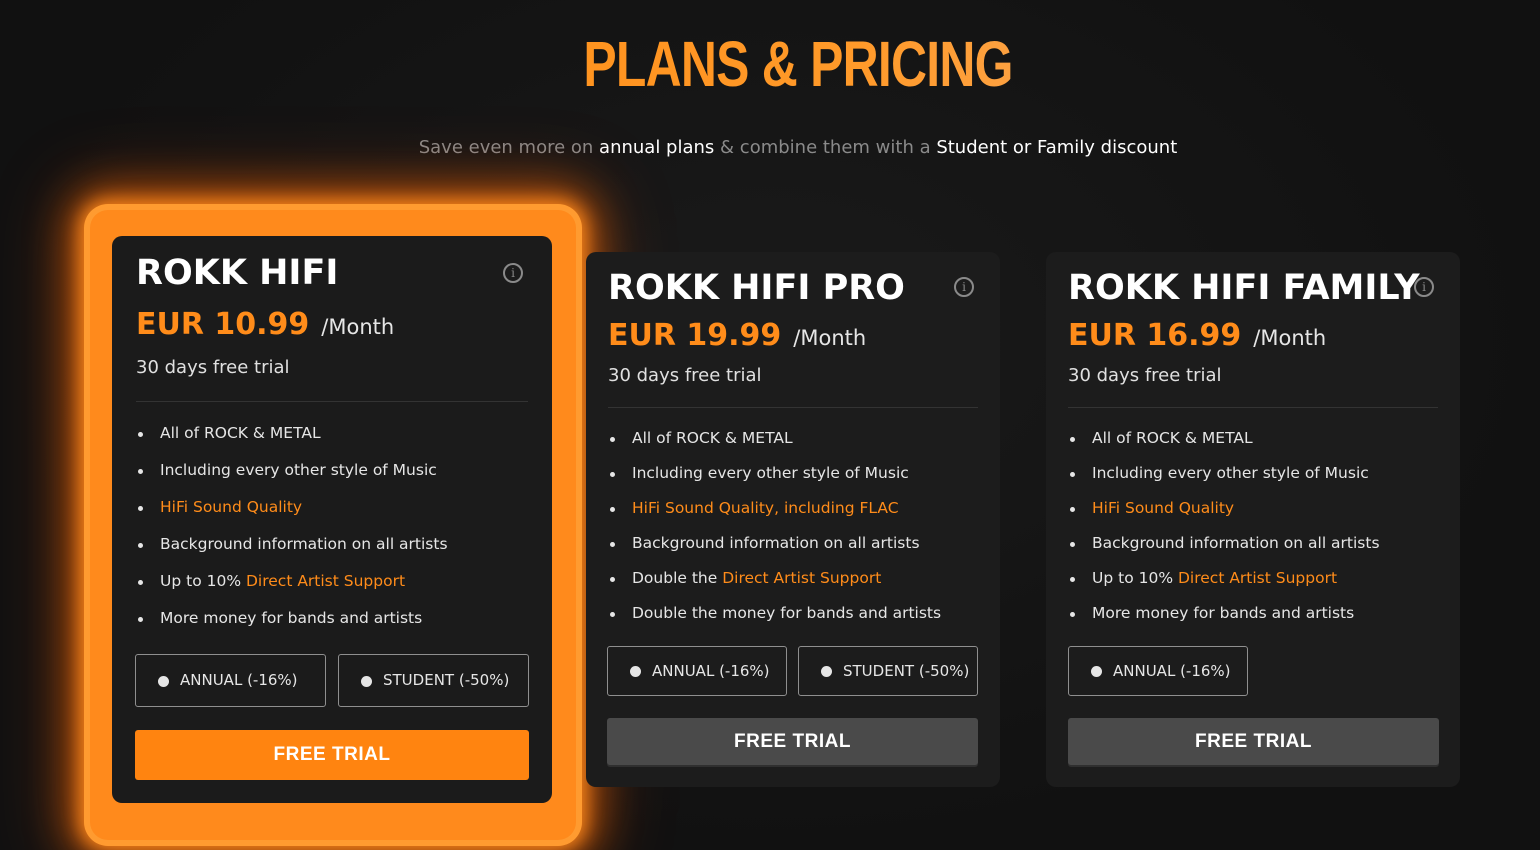  What do you see at coordinates (695, 335) in the screenshot?
I see `plan-price: EUR 19.99` at bounding box center [695, 335].